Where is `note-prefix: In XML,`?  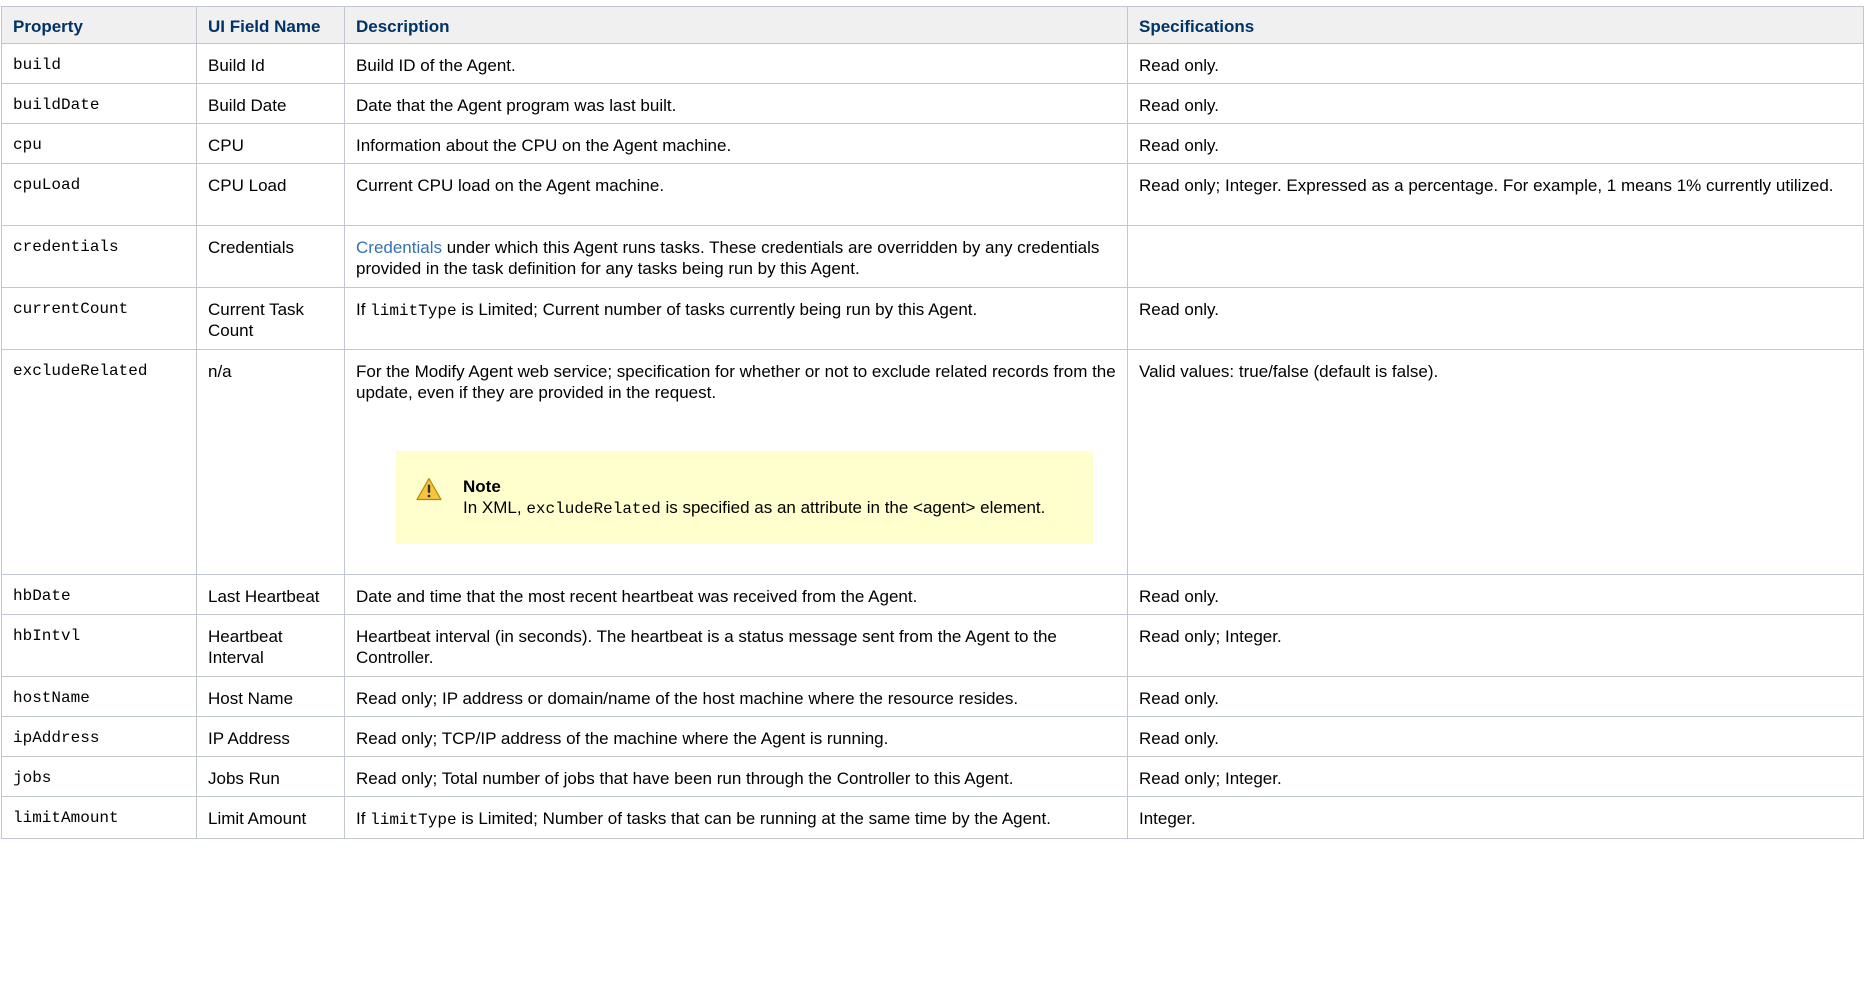
note-prefix: In XML, is located at coordinates (495, 507).